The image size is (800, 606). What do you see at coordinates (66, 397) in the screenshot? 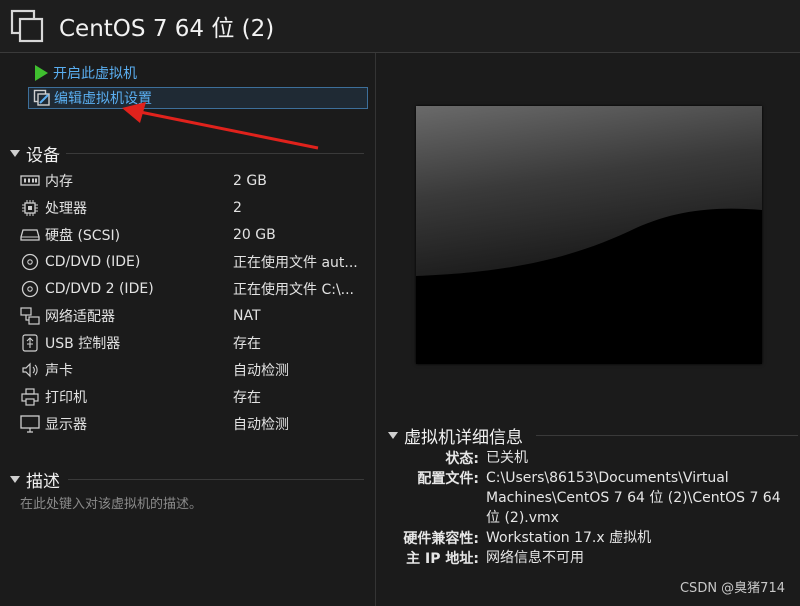
I see `device-name: 打印机` at bounding box center [66, 397].